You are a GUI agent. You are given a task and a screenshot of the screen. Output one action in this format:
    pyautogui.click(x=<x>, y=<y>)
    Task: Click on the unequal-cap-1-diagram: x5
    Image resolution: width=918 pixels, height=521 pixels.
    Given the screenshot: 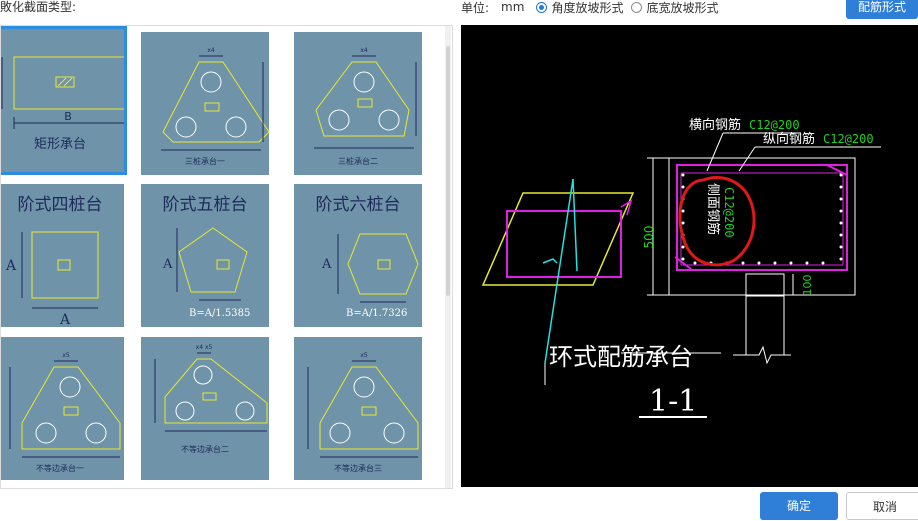 What is the action you would take?
    pyautogui.click(x=65, y=405)
    